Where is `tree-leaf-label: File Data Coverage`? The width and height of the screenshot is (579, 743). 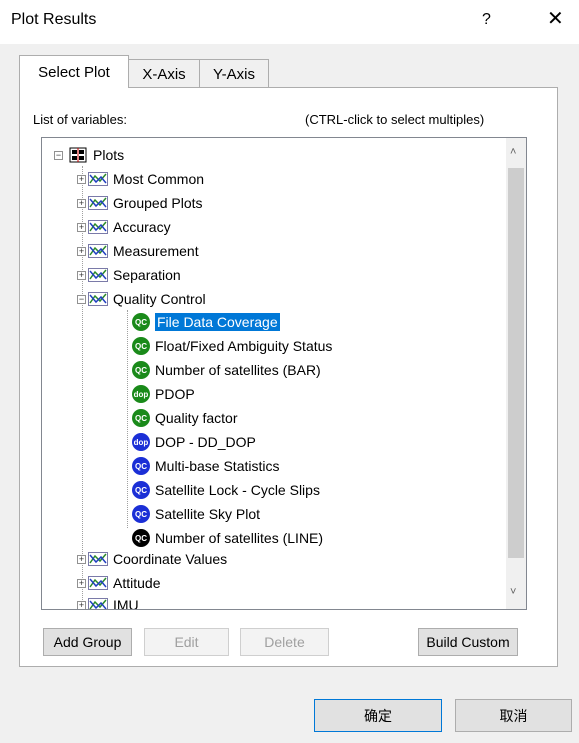
tree-leaf-label: File Data Coverage is located at coordinates (217, 322).